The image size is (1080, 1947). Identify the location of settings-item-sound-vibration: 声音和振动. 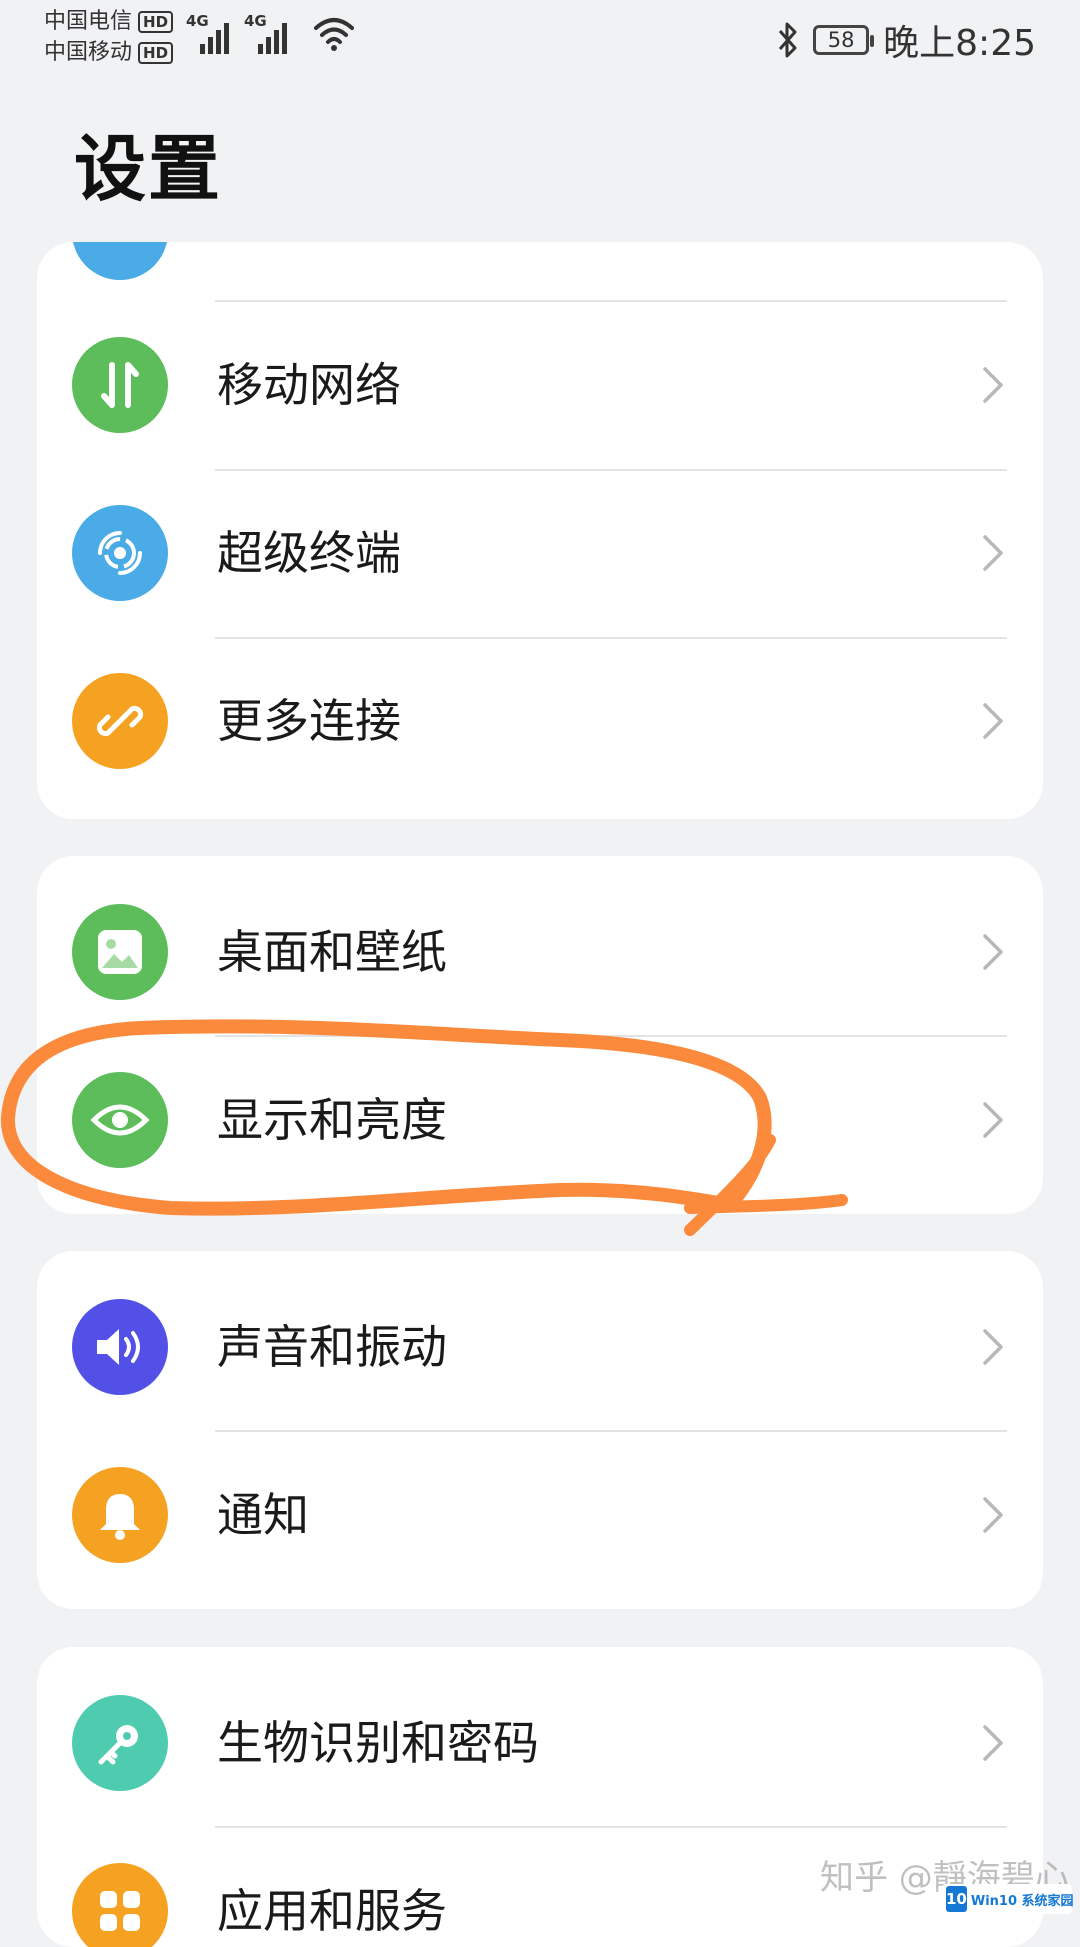
(540, 1347).